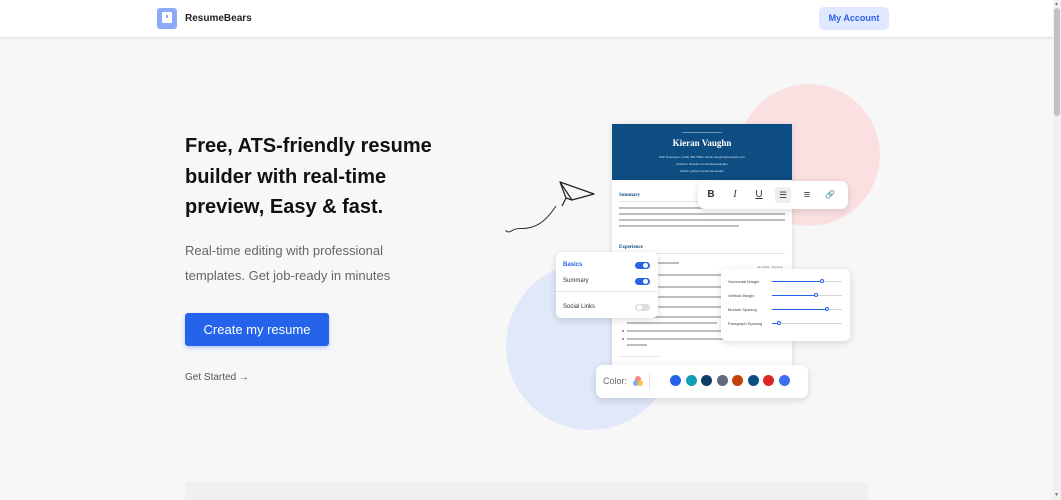 The width and height of the screenshot is (1061, 500). What do you see at coordinates (1057, 62) in the screenshot?
I see `scrollbar-thumb` at bounding box center [1057, 62].